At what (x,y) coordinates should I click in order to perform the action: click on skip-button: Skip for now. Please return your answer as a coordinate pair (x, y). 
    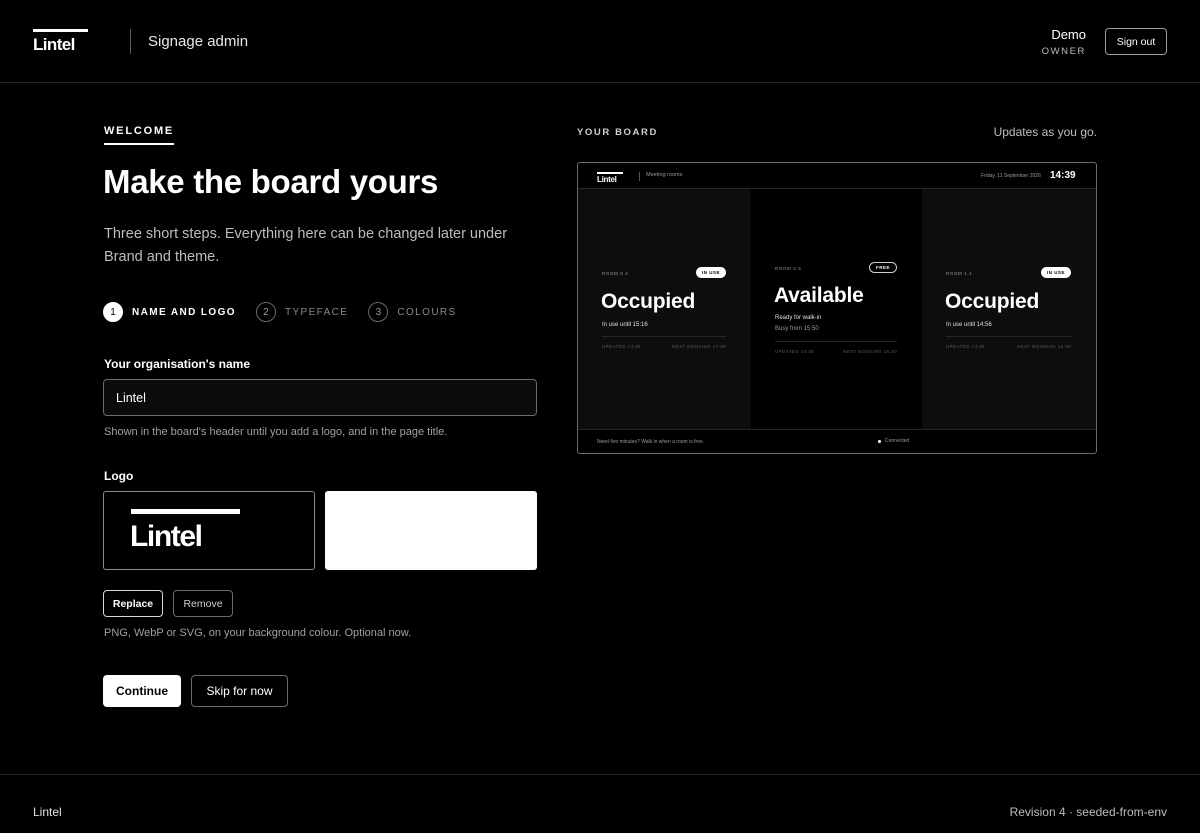
    Looking at the image, I should click on (239, 691).